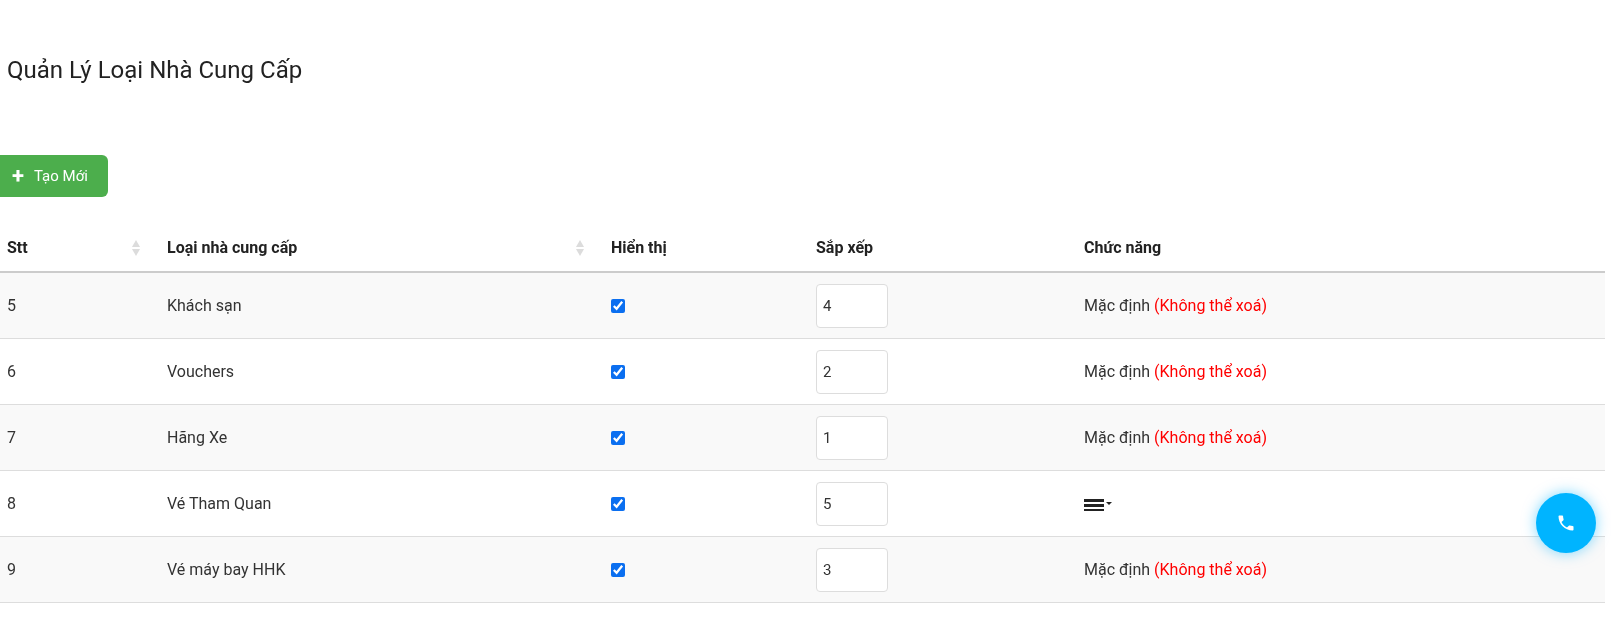 The width and height of the screenshot is (1611, 628). What do you see at coordinates (226, 569) in the screenshot?
I see `table-cell: Vé máy bay HHK` at bounding box center [226, 569].